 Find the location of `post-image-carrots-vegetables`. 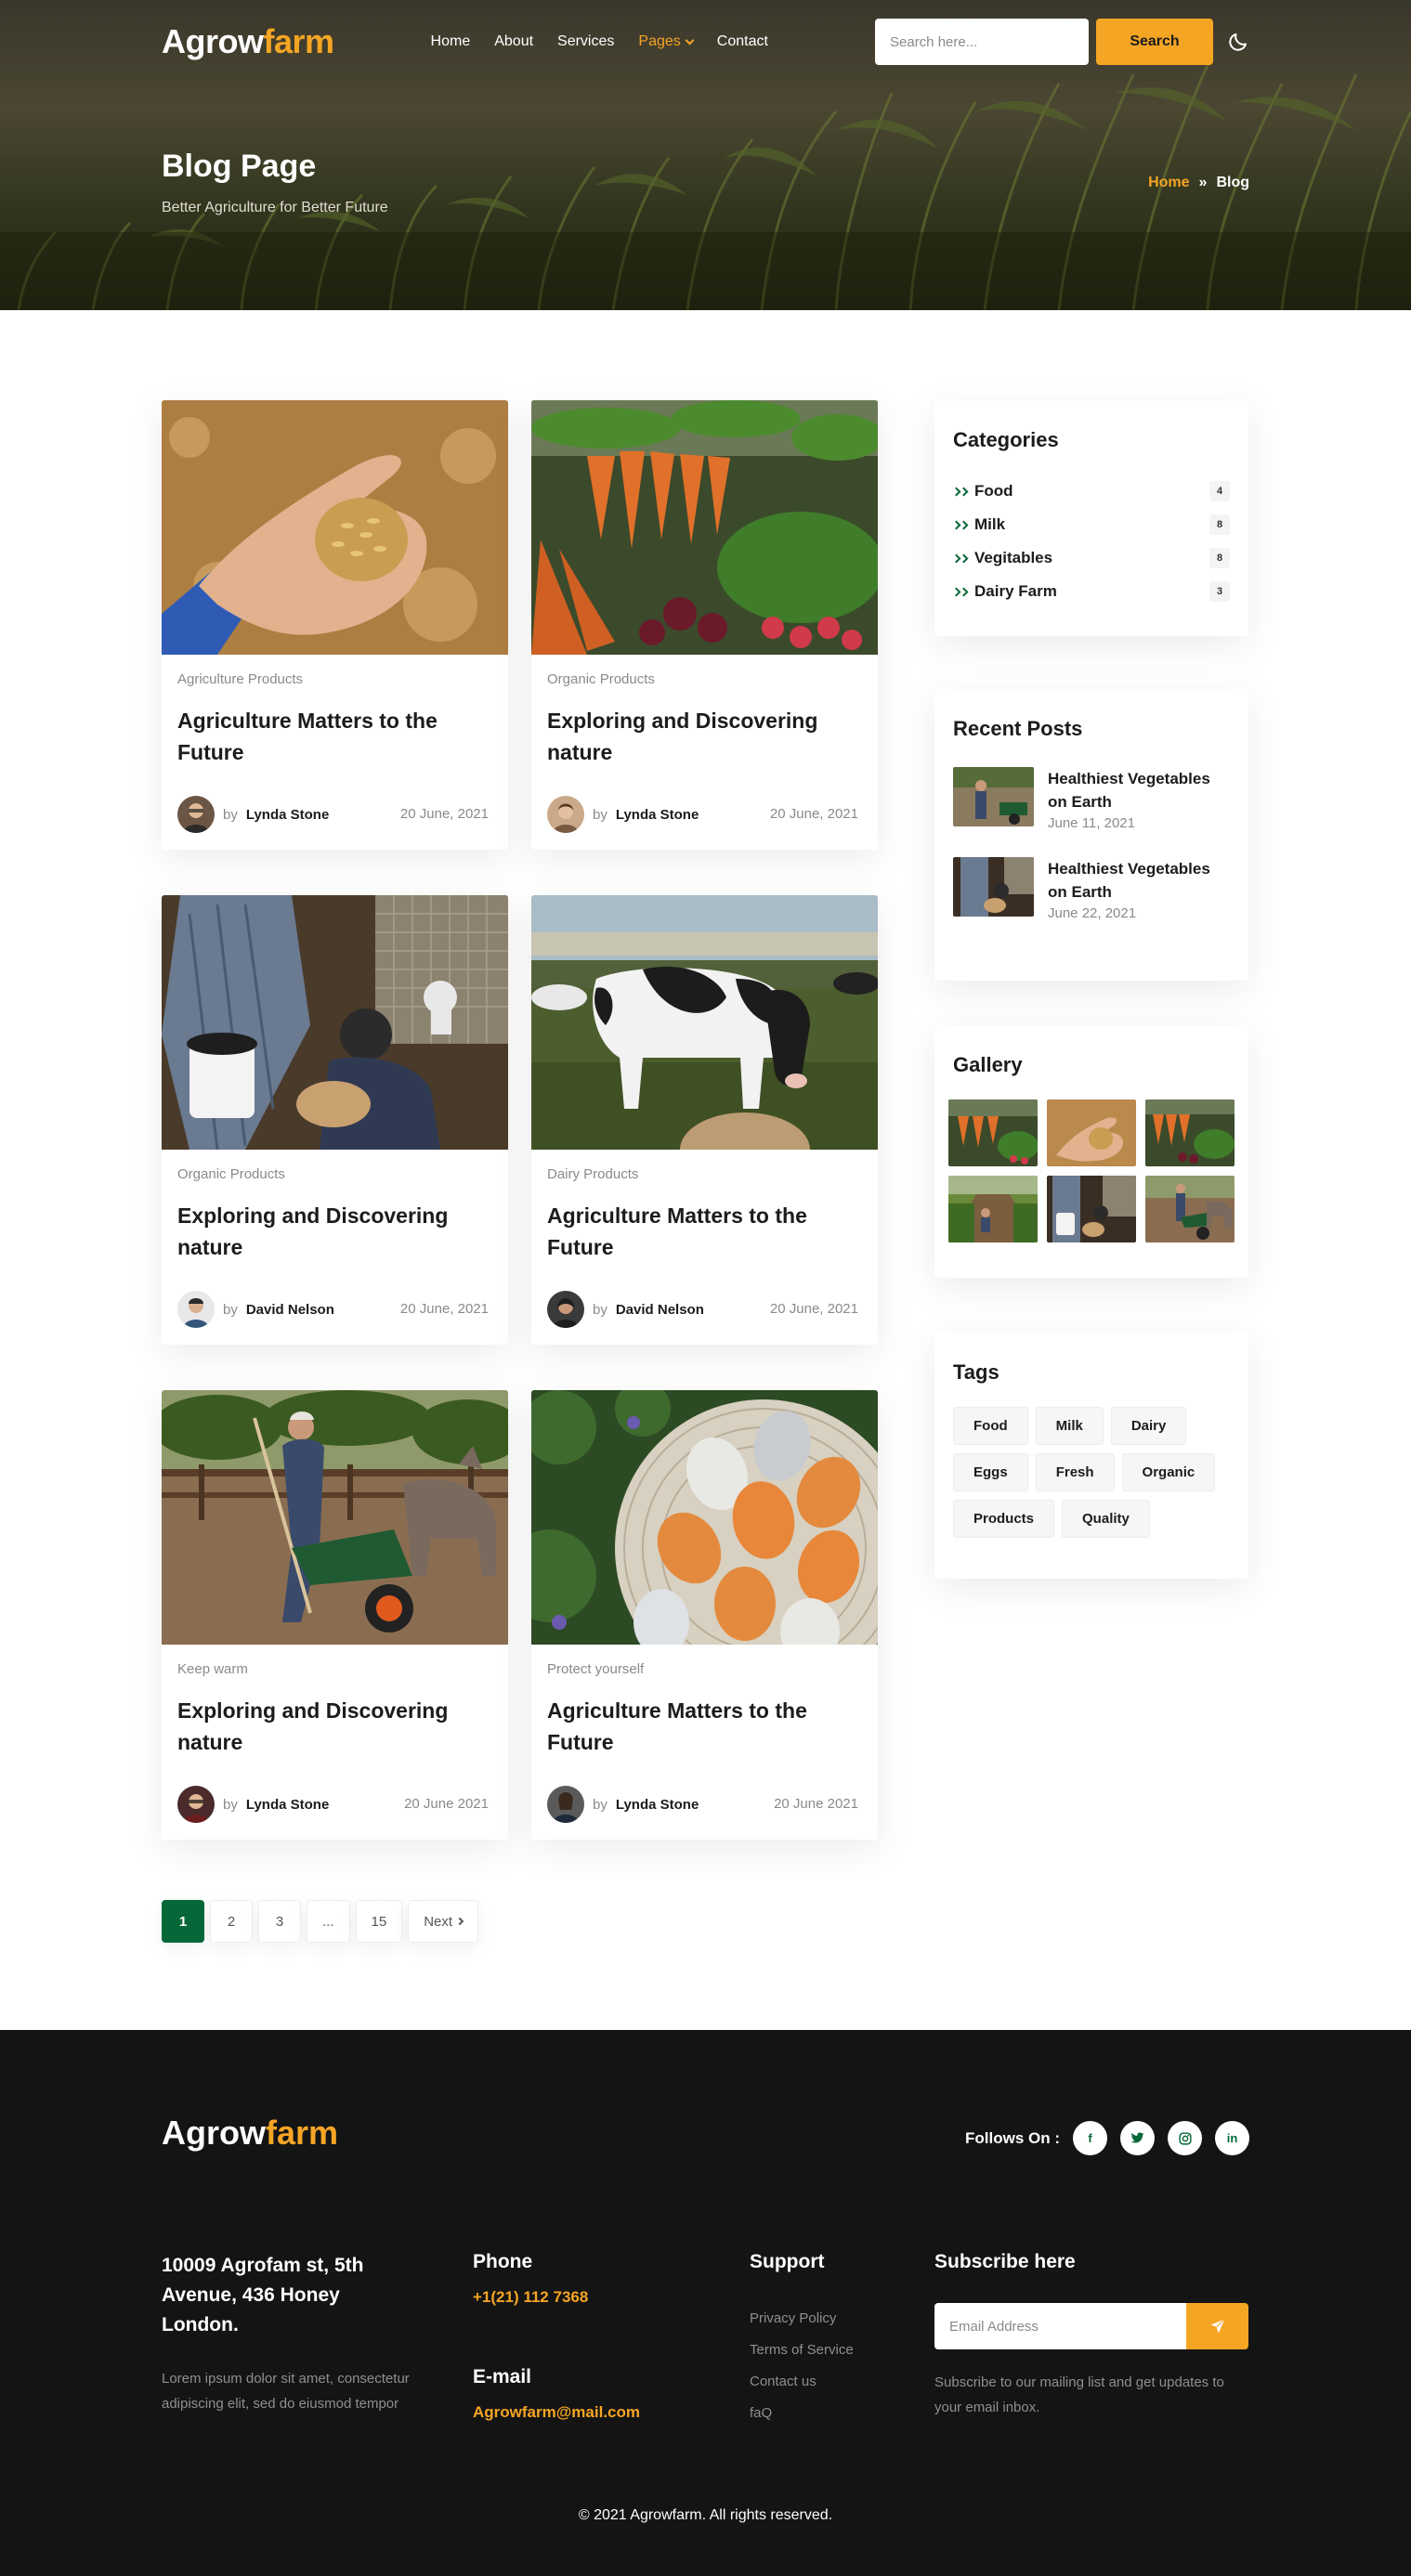

post-image-carrots-vegetables is located at coordinates (704, 527).